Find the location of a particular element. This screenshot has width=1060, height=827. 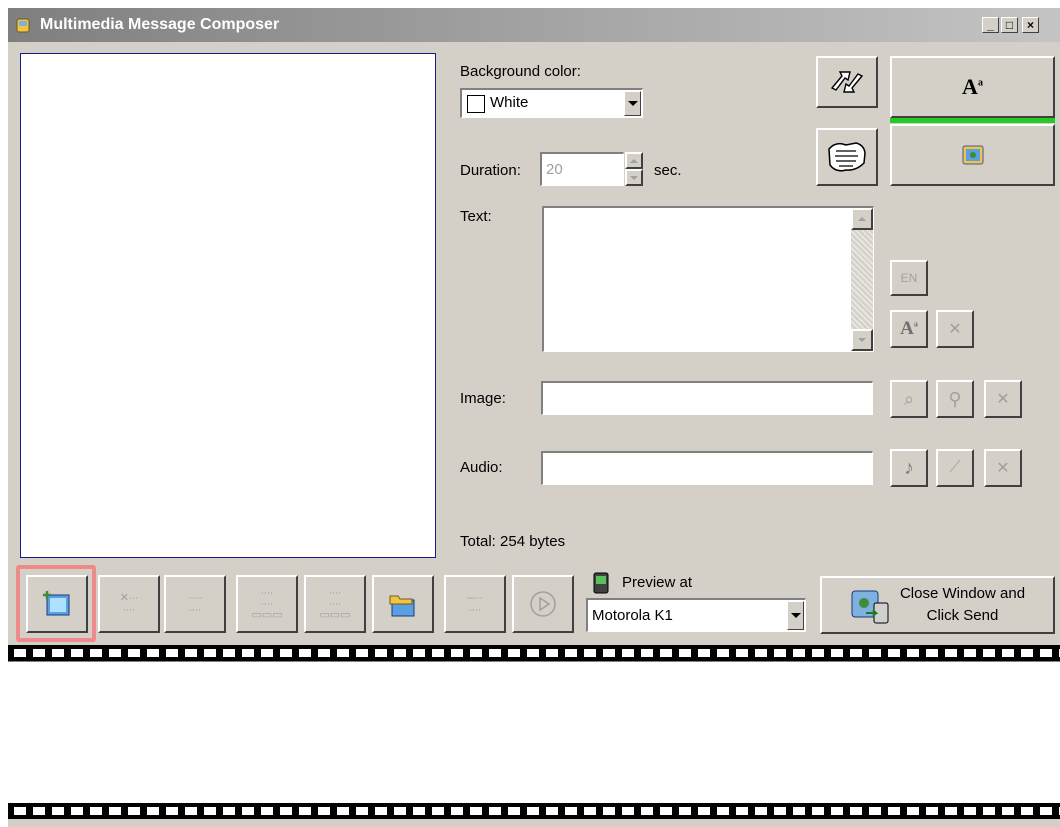

duration-unit: sec. is located at coordinates (668, 170).